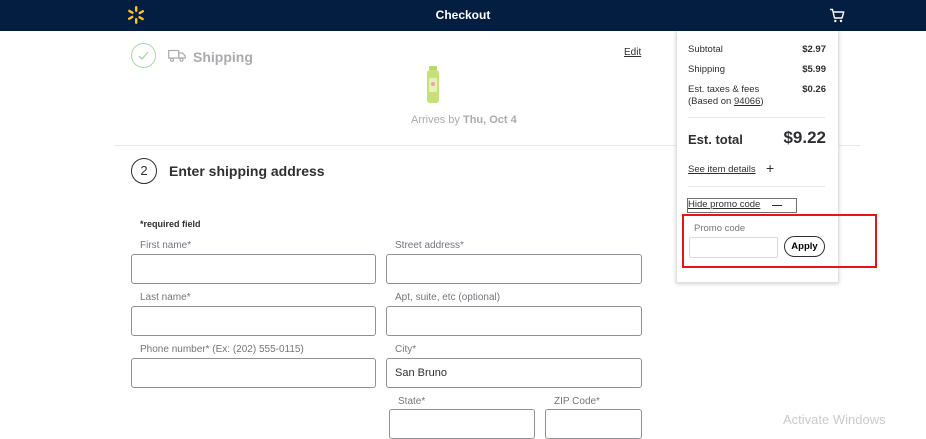 The image size is (926, 439). Describe the element at coordinates (726, 101) in the screenshot. I see `taxes-basis: (Based on 94066)` at that location.